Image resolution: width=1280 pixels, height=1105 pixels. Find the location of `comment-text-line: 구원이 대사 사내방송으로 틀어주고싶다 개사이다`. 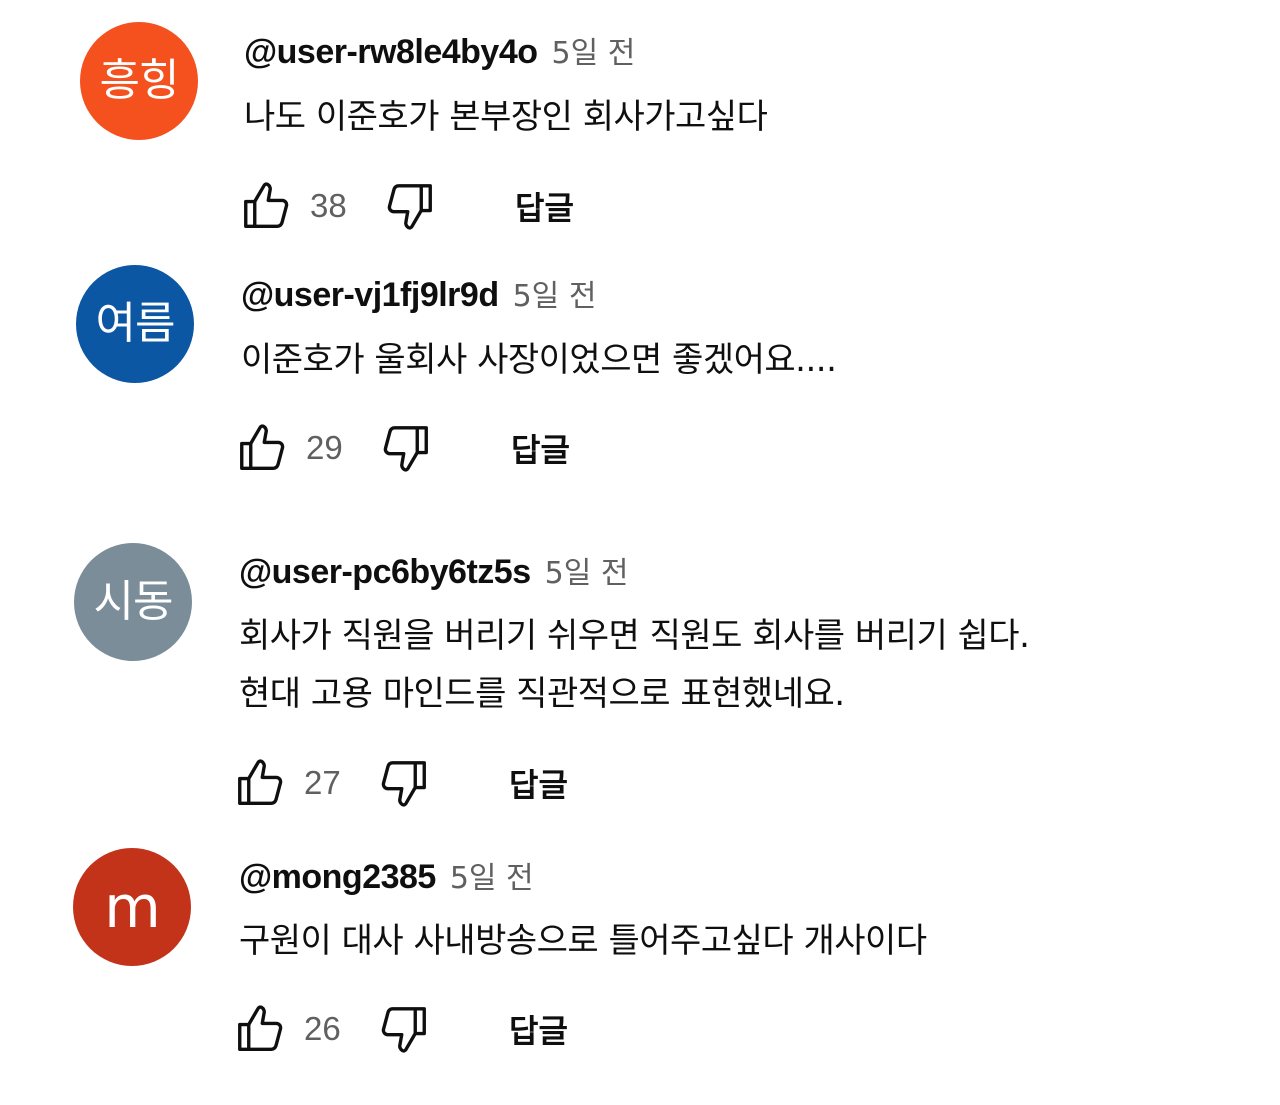

comment-text-line: 구원이 대사 사내방송으로 틀어주고싶다 개사이다 is located at coordinates (583, 941).